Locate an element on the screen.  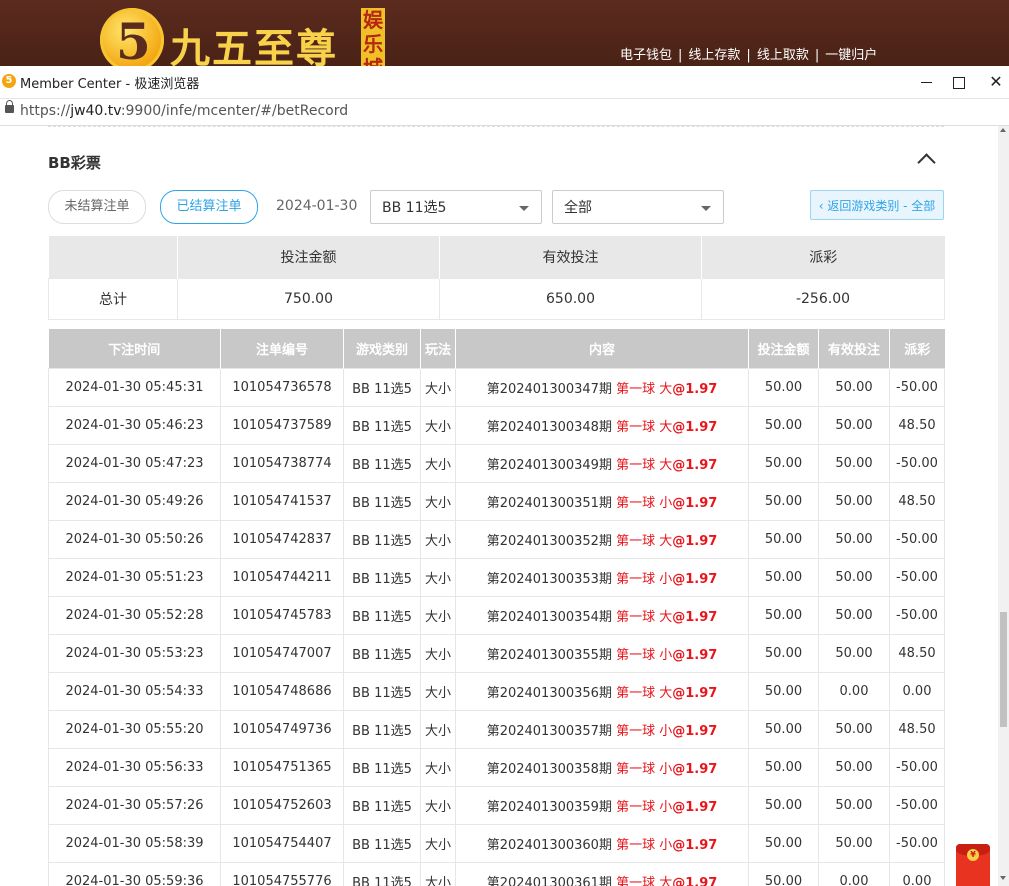
content-pick: 第一球 大 is located at coordinates (644, 617).